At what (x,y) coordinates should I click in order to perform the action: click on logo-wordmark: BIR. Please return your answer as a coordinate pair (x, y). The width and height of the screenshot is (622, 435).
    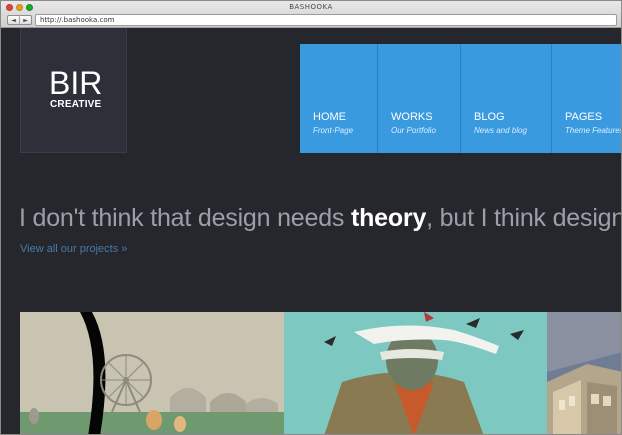
    Looking at the image, I should click on (76, 83).